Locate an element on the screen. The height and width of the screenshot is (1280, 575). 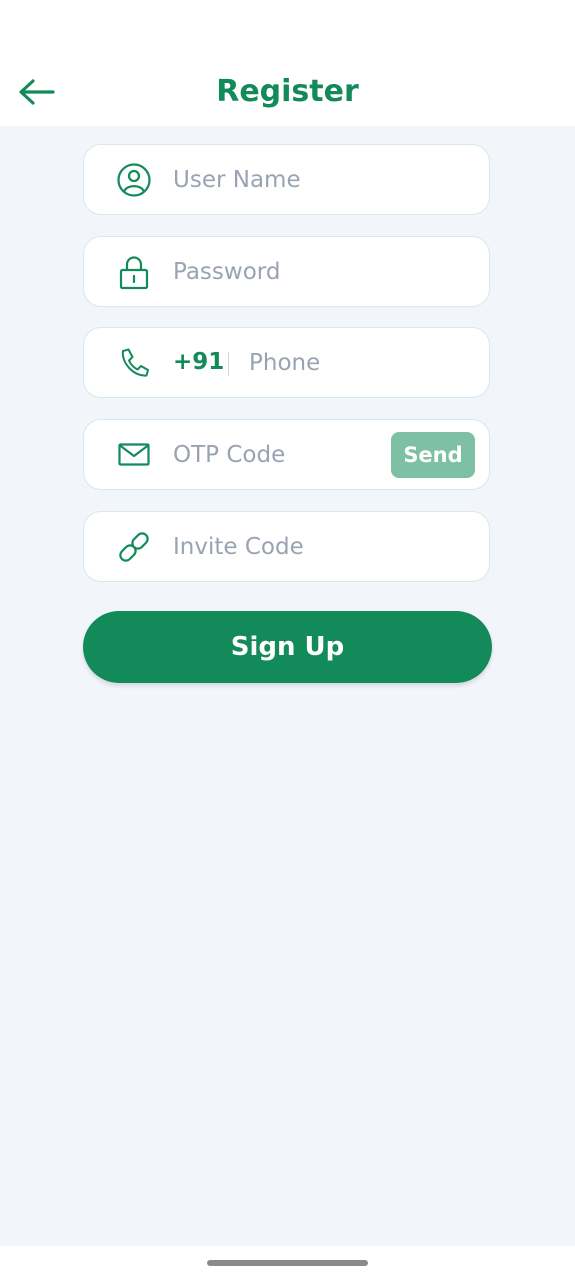
username-input is located at coordinates (318, 179).